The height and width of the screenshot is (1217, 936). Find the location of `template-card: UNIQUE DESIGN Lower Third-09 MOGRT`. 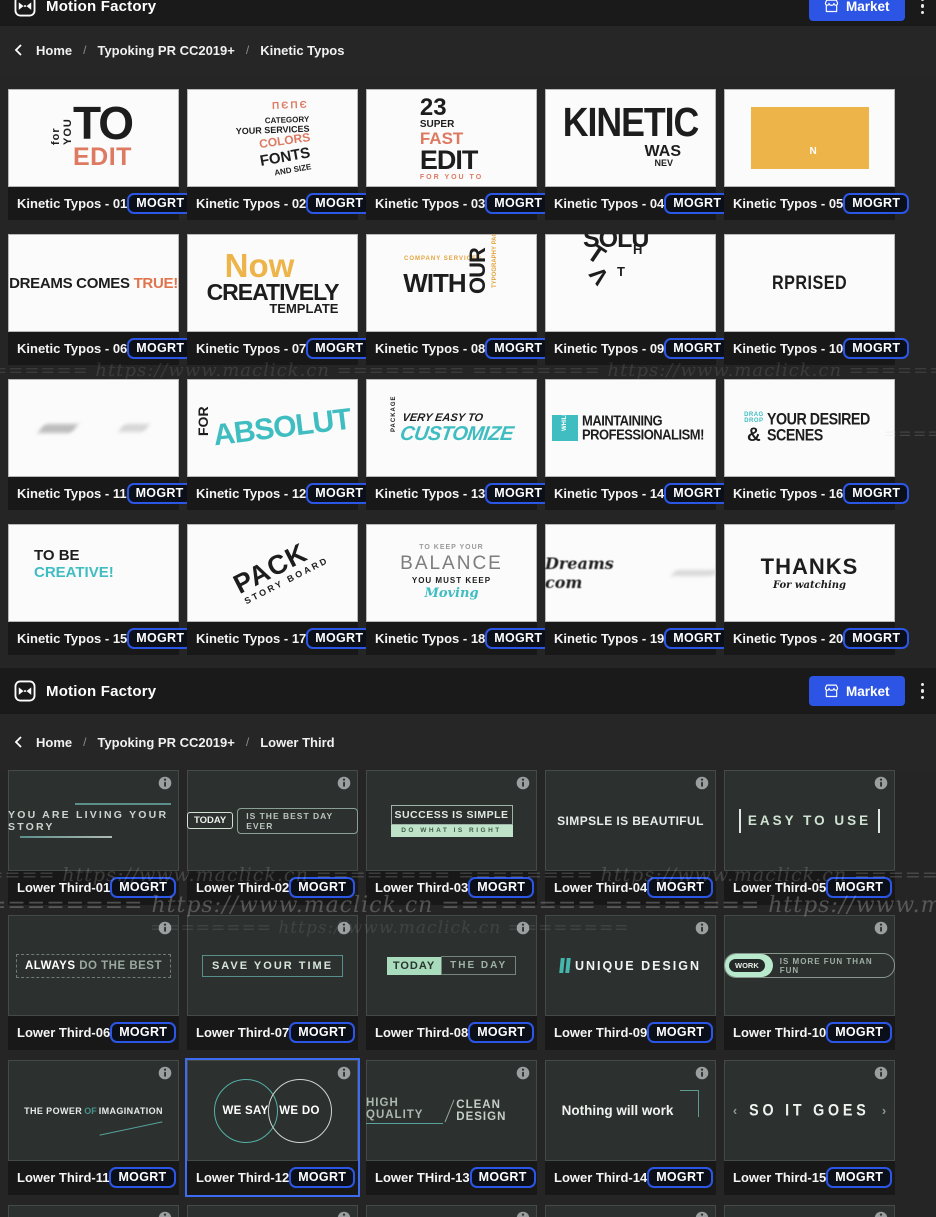

template-card: UNIQUE DESIGN Lower Third-09 MOGRT is located at coordinates (630, 982).